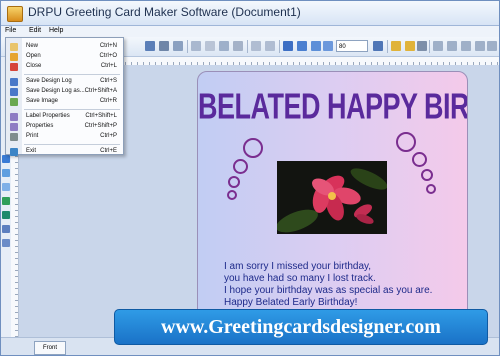 The width and height of the screenshot is (500, 356). Describe the element at coordinates (6, 201) in the screenshot. I see `image-icon` at that location.